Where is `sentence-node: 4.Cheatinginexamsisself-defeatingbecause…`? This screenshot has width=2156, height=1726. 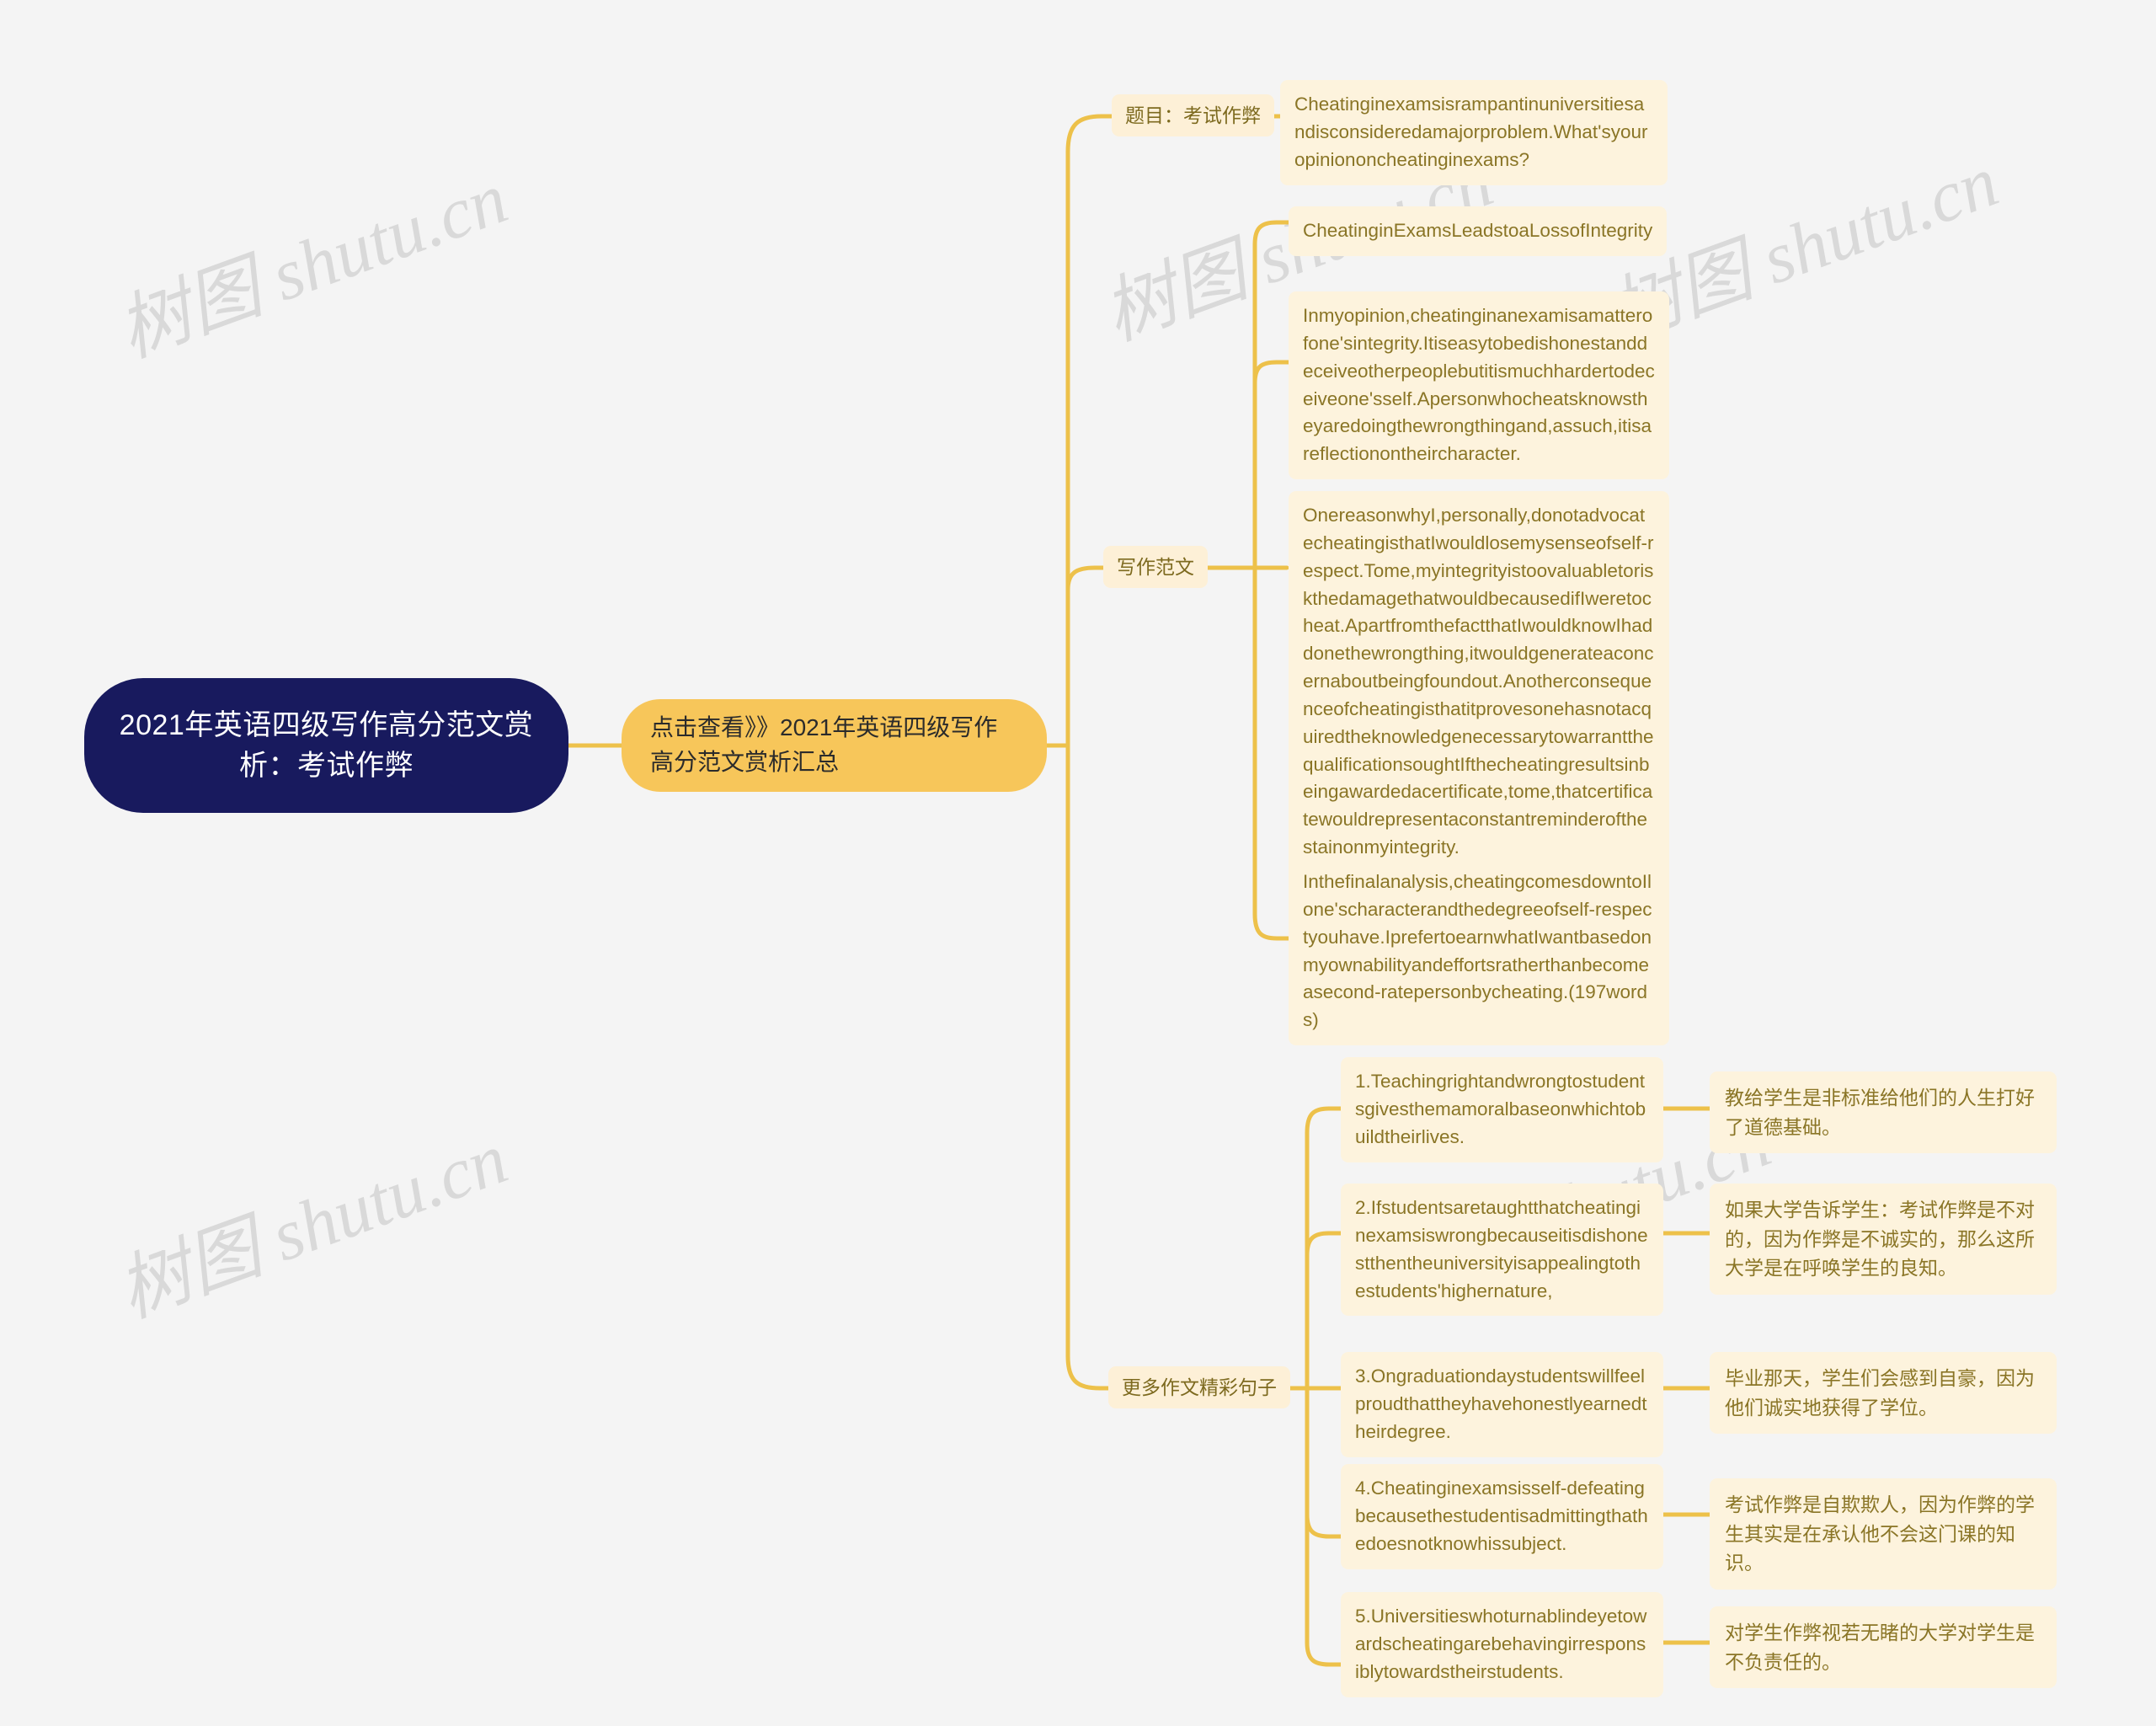 sentence-node: 4.Cheatinginexamsisself-defeatingbecause… is located at coordinates (1502, 1516).